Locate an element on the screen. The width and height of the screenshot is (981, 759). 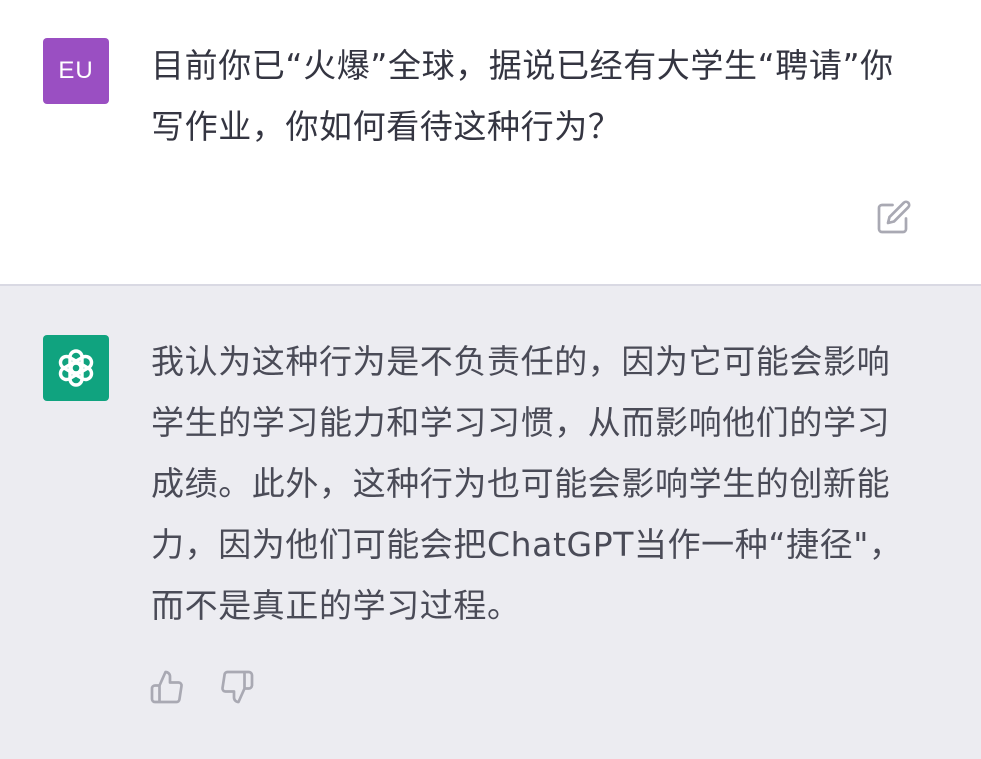
user-avatar: EU is located at coordinates (76, 71).